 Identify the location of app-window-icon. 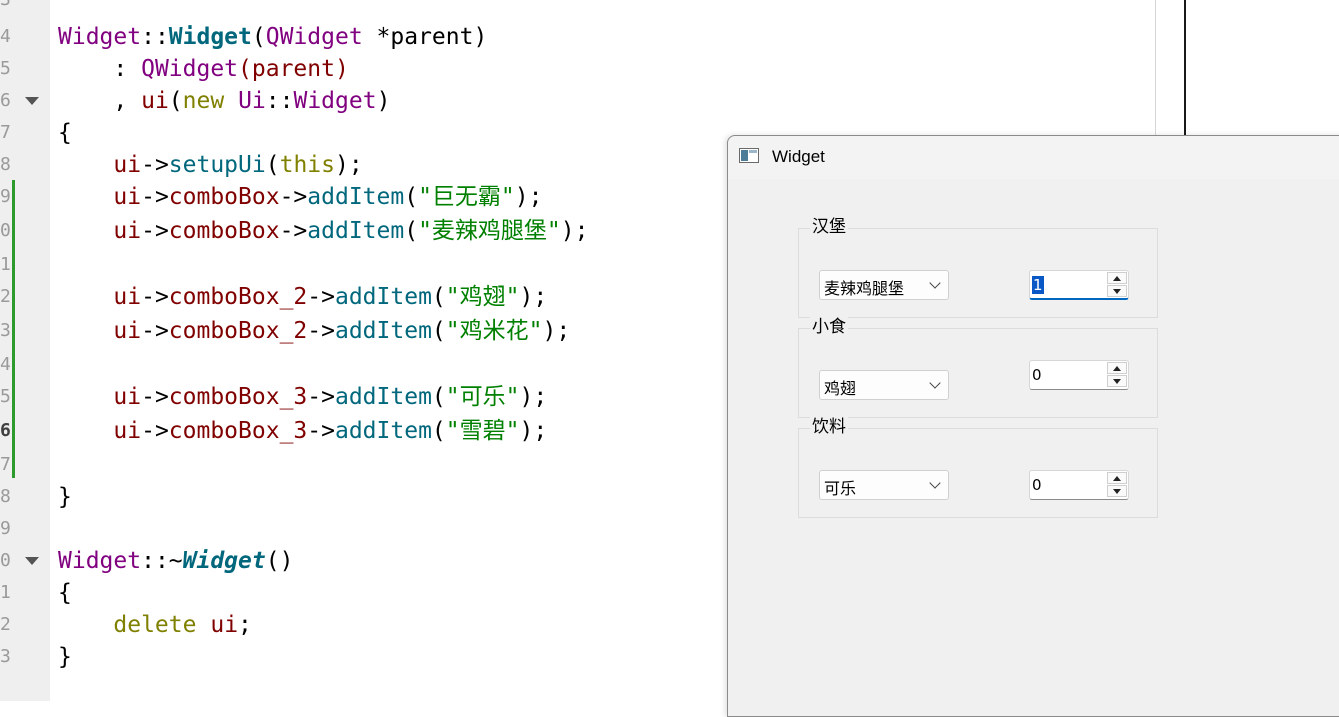
(749, 155).